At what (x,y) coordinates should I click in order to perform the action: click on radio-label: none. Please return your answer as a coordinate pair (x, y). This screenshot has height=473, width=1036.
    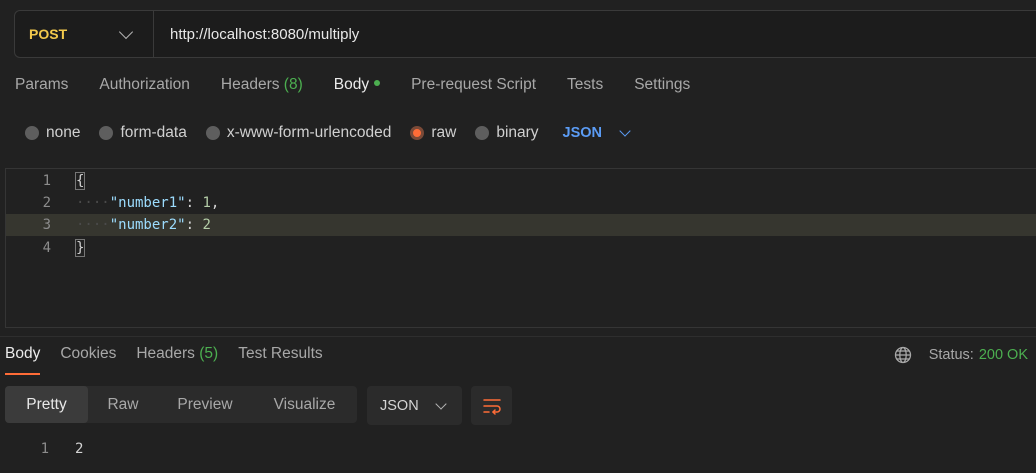
    Looking at the image, I should click on (63, 132).